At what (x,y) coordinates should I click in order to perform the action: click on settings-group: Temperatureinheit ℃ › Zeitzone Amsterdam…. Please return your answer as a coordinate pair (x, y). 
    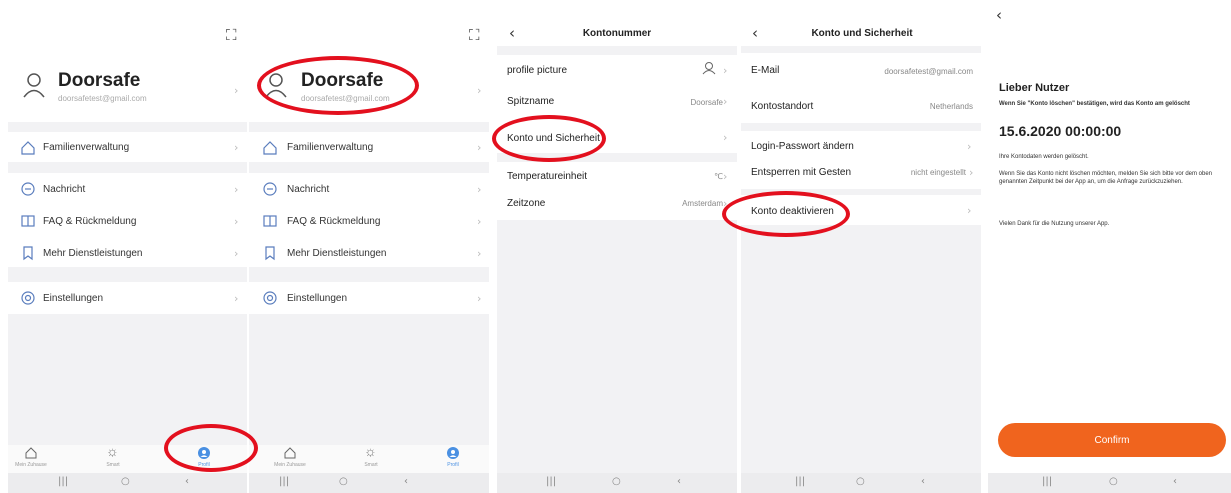
    Looking at the image, I should click on (617, 191).